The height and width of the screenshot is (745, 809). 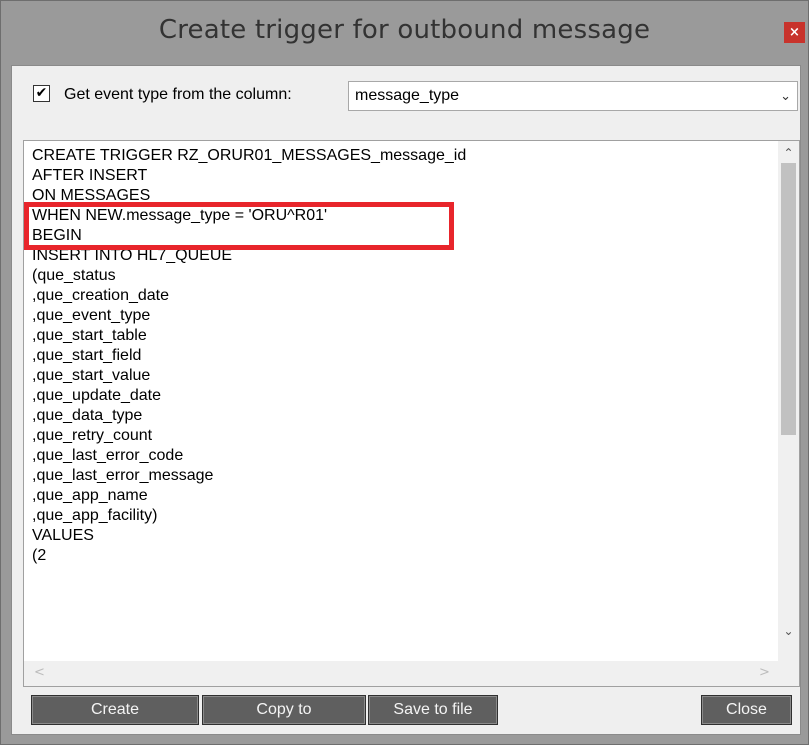 What do you see at coordinates (87, 415) in the screenshot?
I see `code-line: ,que_data_type` at bounding box center [87, 415].